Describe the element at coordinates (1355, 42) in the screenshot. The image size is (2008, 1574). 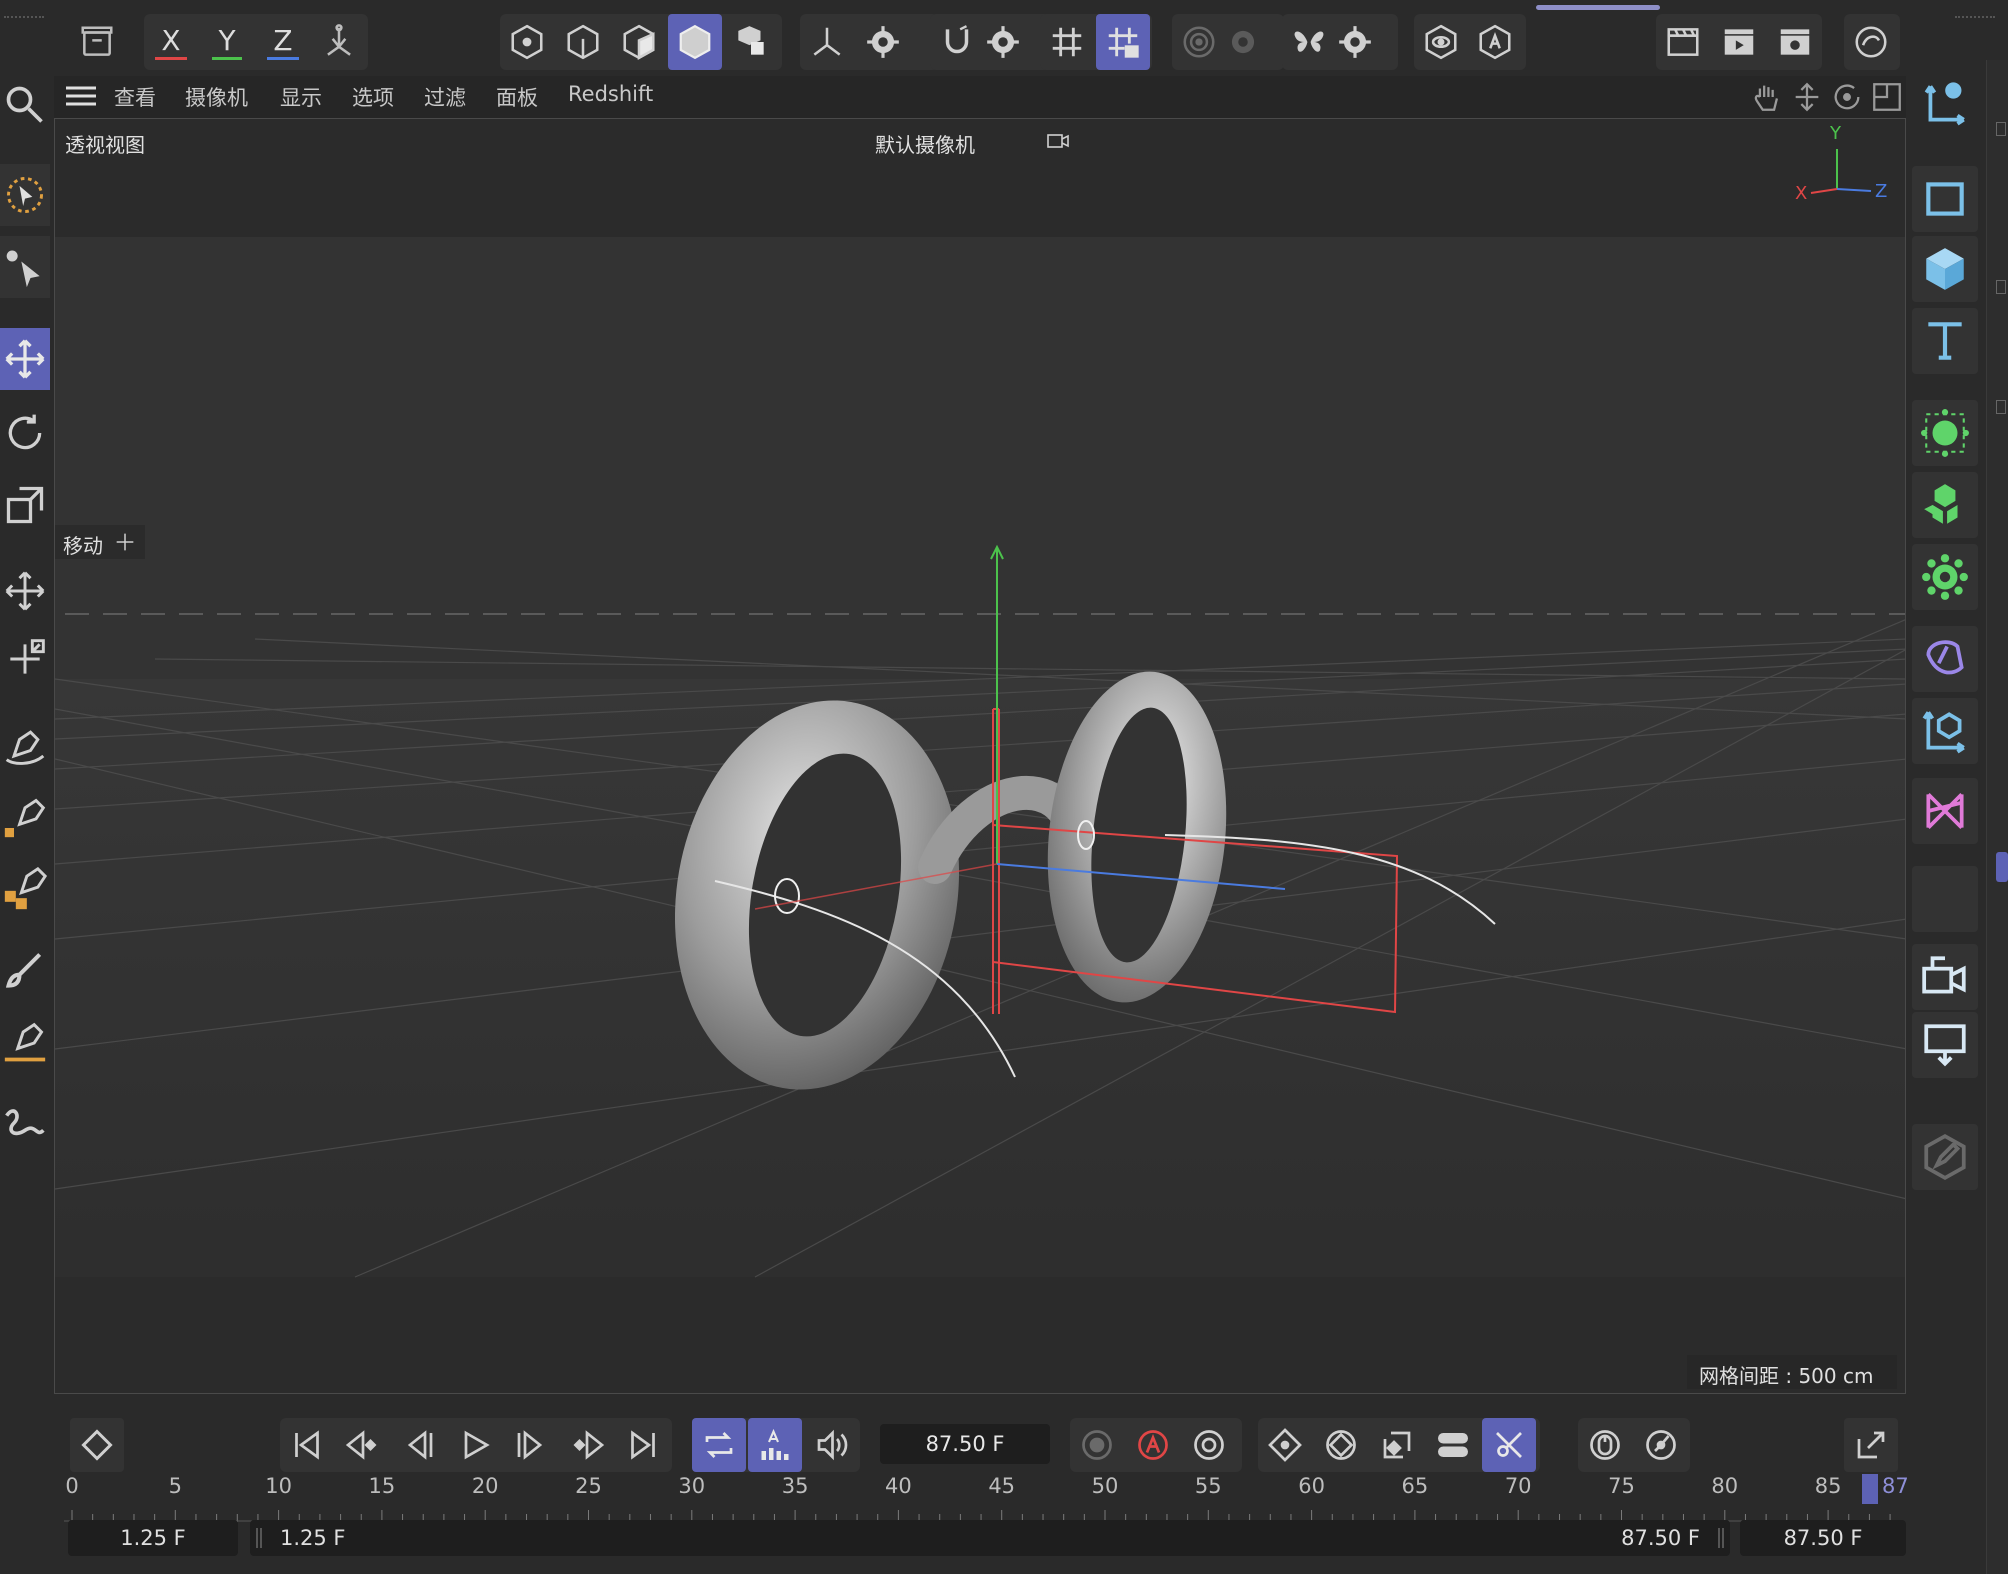
I see `symmetry-settings-button` at that location.